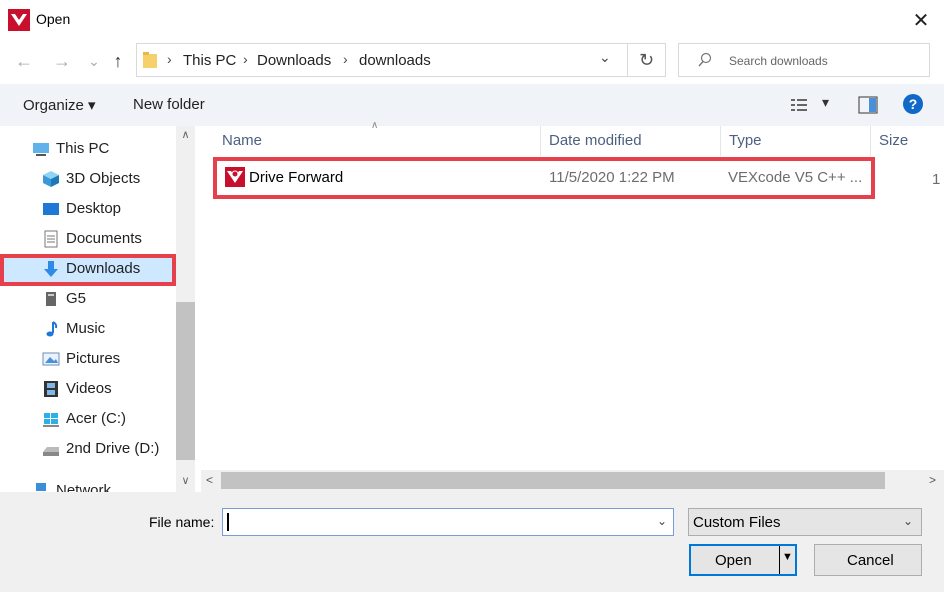 This screenshot has height=592, width=944. I want to click on sidebar-item-g5: G5, so click(88, 299).